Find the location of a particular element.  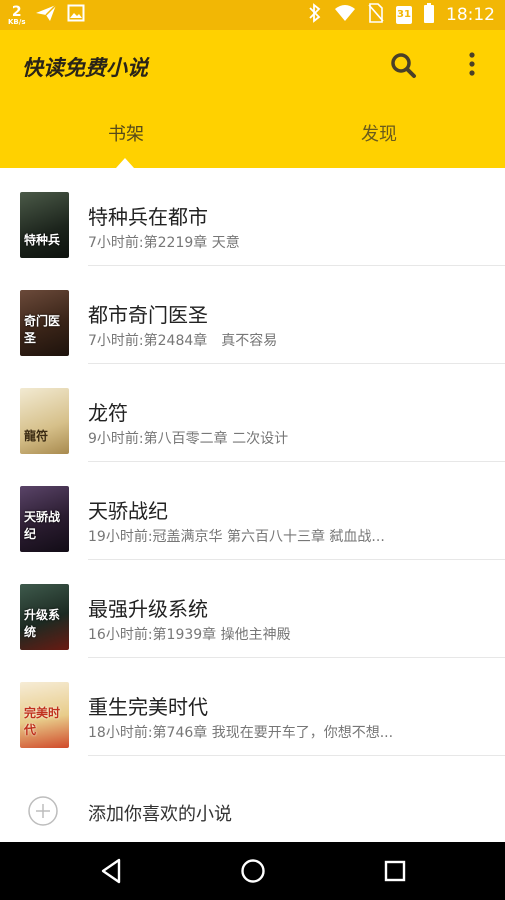

network-speed-unit: KB/s is located at coordinates (17, 21).